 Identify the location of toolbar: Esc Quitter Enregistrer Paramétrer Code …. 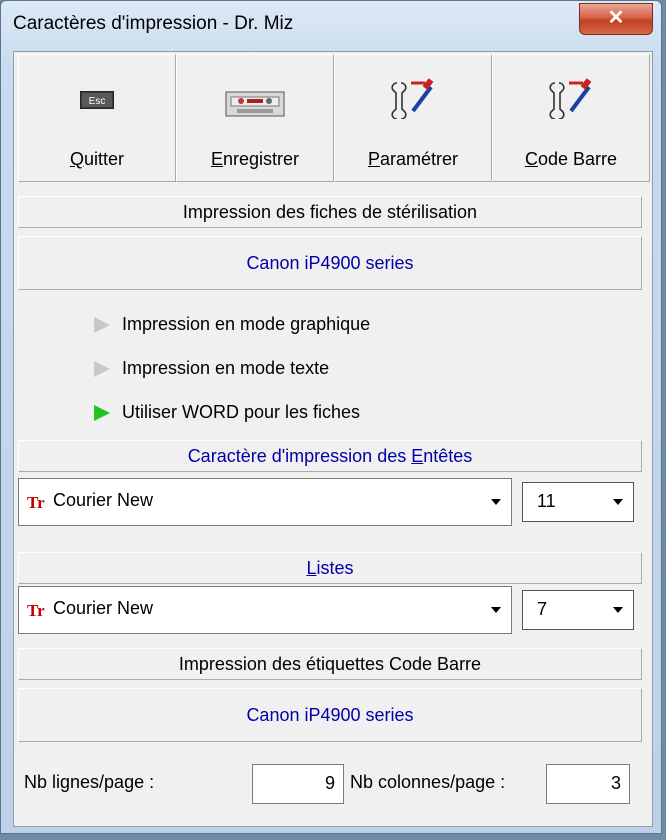
(334, 118).